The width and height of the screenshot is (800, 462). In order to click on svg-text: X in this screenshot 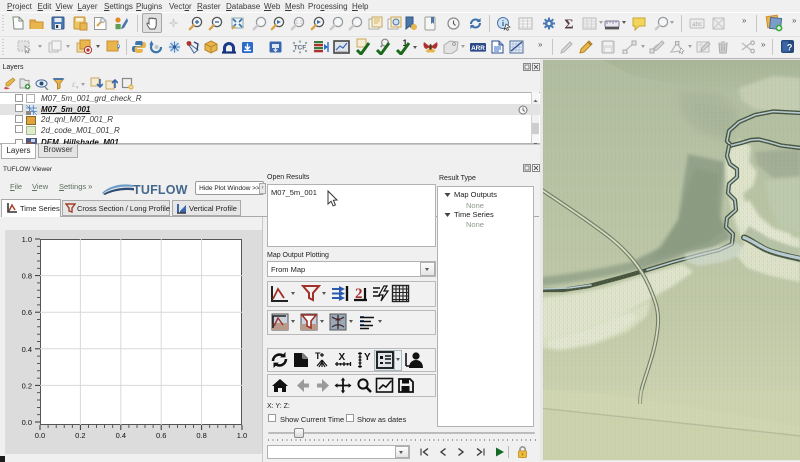, I will do `click(342, 357)`.